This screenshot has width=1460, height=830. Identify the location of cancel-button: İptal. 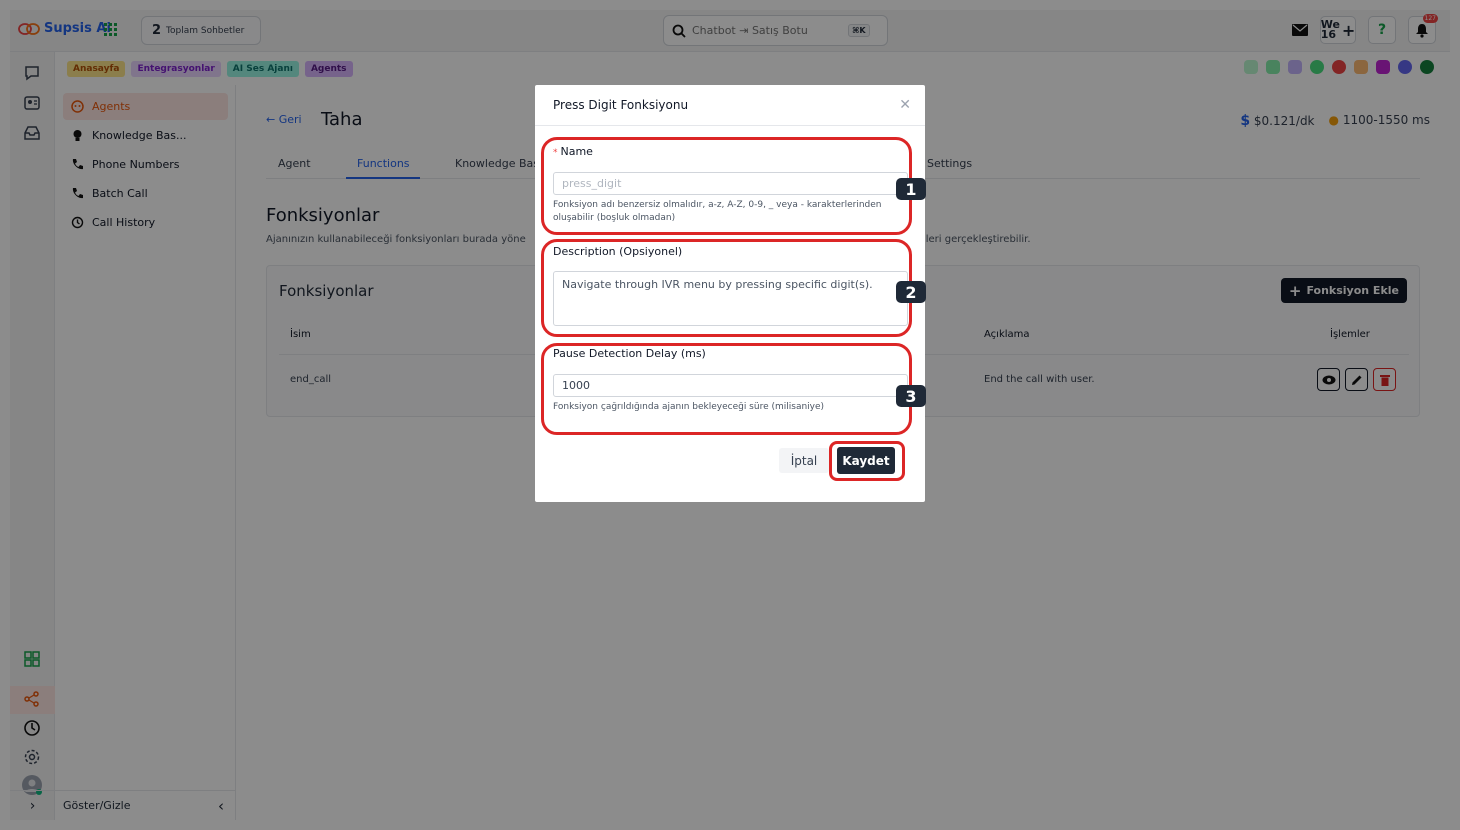
(804, 460).